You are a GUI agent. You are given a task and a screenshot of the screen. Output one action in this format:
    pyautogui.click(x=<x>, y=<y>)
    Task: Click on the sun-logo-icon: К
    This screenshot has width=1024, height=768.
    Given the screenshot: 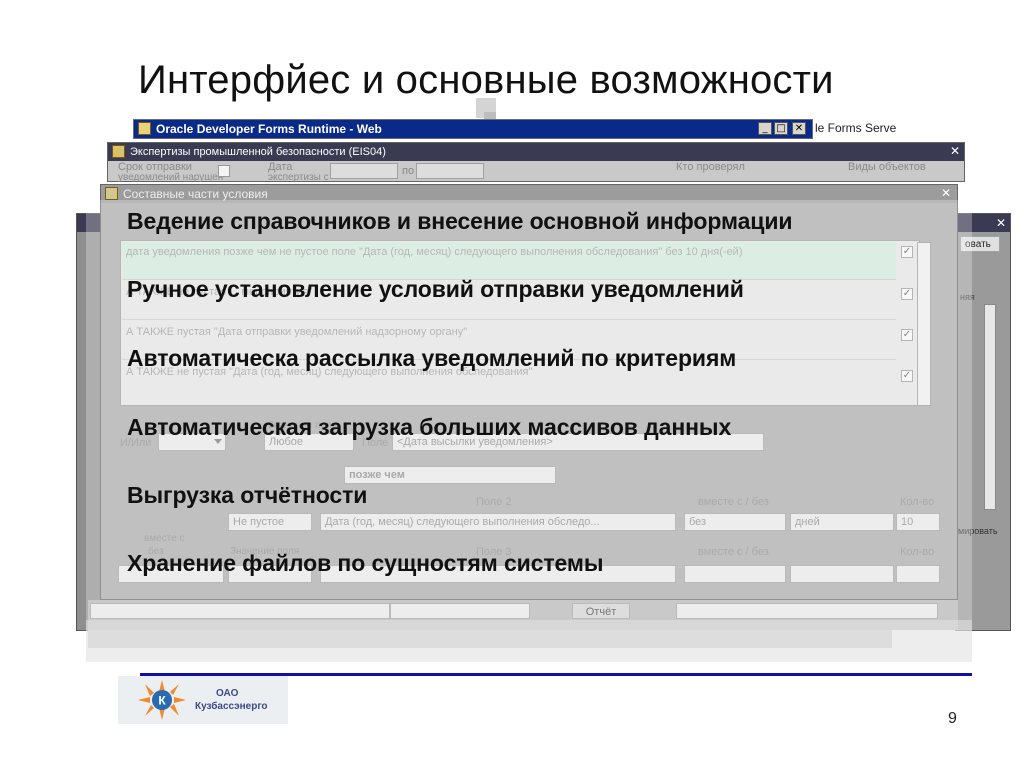 What is the action you would take?
    pyautogui.click(x=162, y=700)
    